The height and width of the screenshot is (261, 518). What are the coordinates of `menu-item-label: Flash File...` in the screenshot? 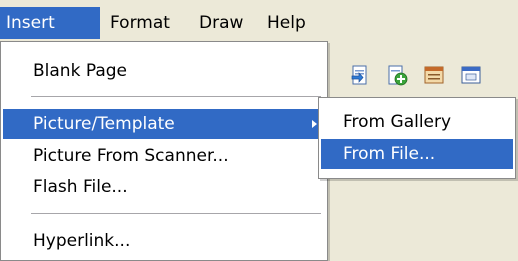 It's located at (80, 187).